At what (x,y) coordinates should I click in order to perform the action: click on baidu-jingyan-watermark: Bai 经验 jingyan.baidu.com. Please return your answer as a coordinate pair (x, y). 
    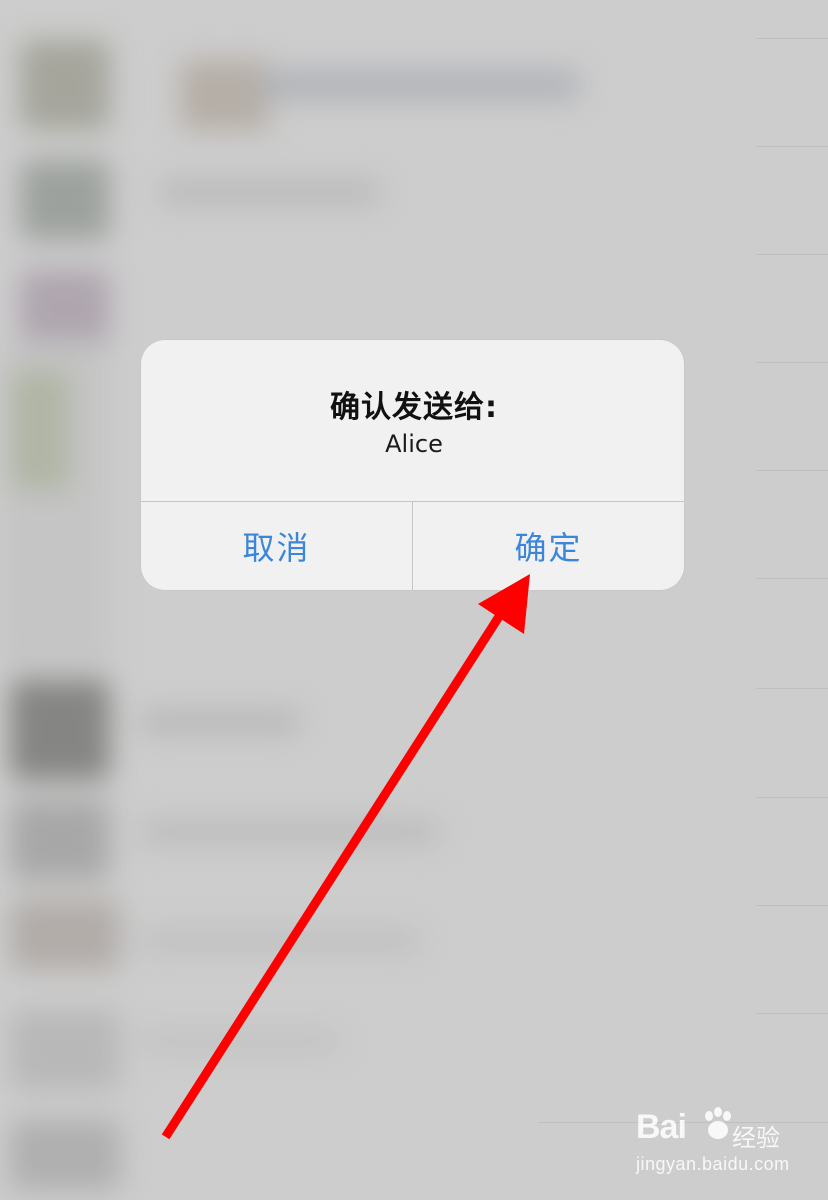
    Looking at the image, I should click on (716, 1147).